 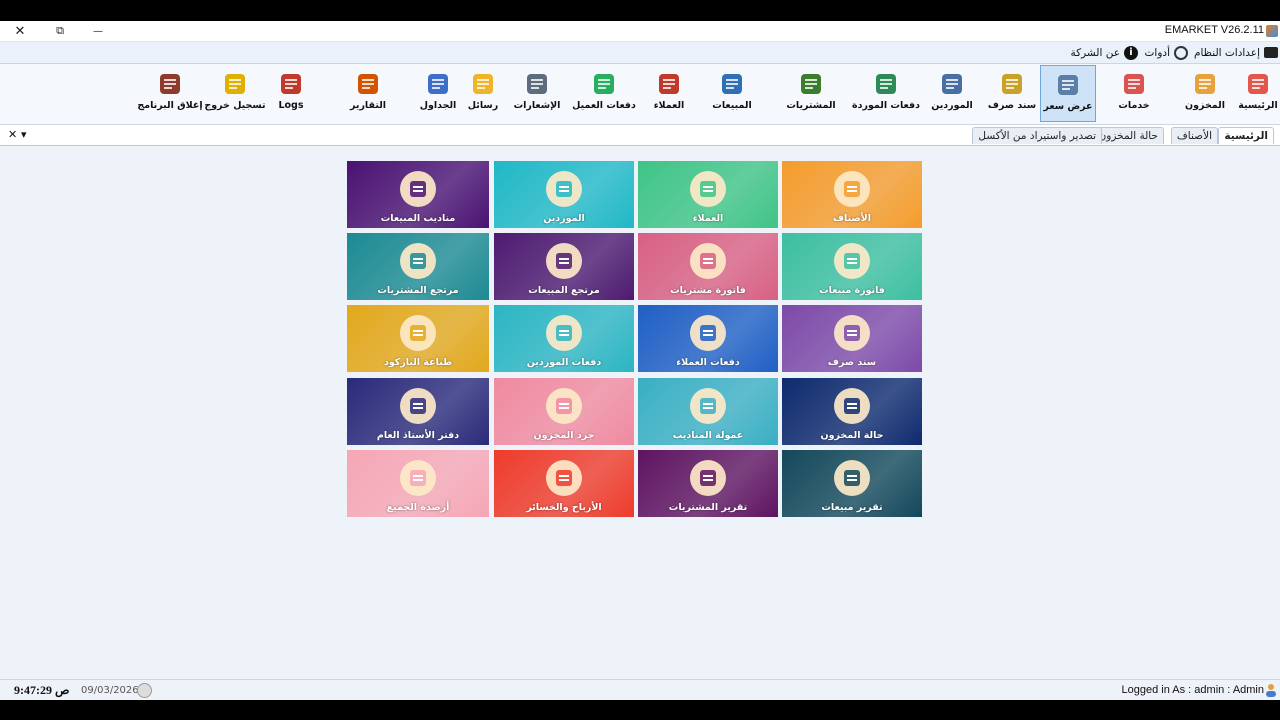 I want to click on ribbon-button-gift: خدمات, so click(x=1134, y=93).